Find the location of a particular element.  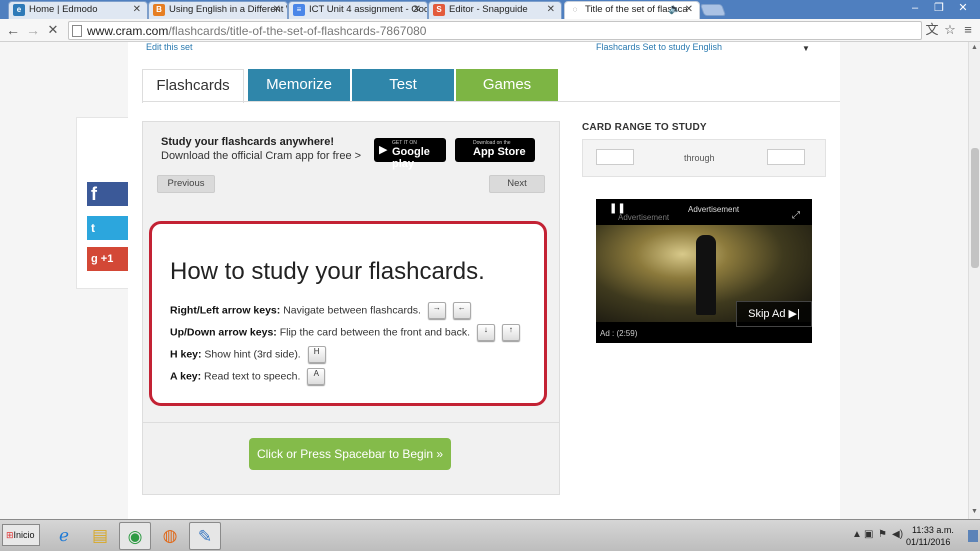

window-controls: – ❐ ✕ is located at coordinates (939, 8).